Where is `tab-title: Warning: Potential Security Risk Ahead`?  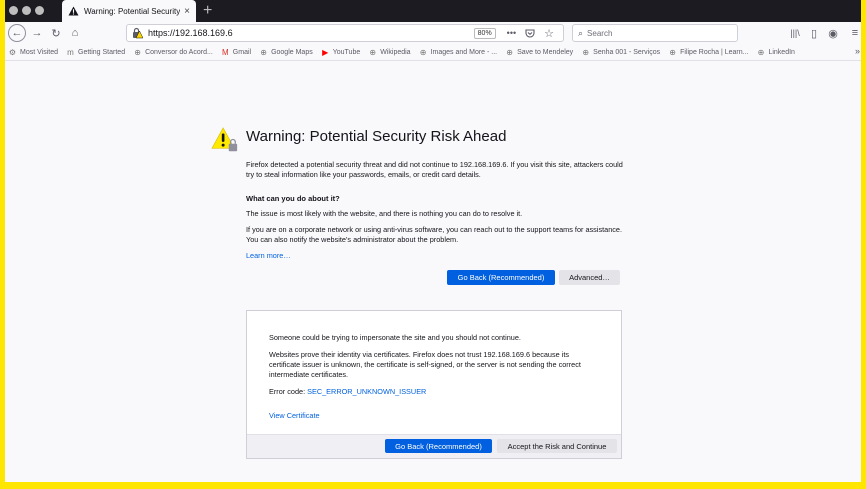
tab-title: Warning: Potential Security Risk Ahead is located at coordinates (132, 11).